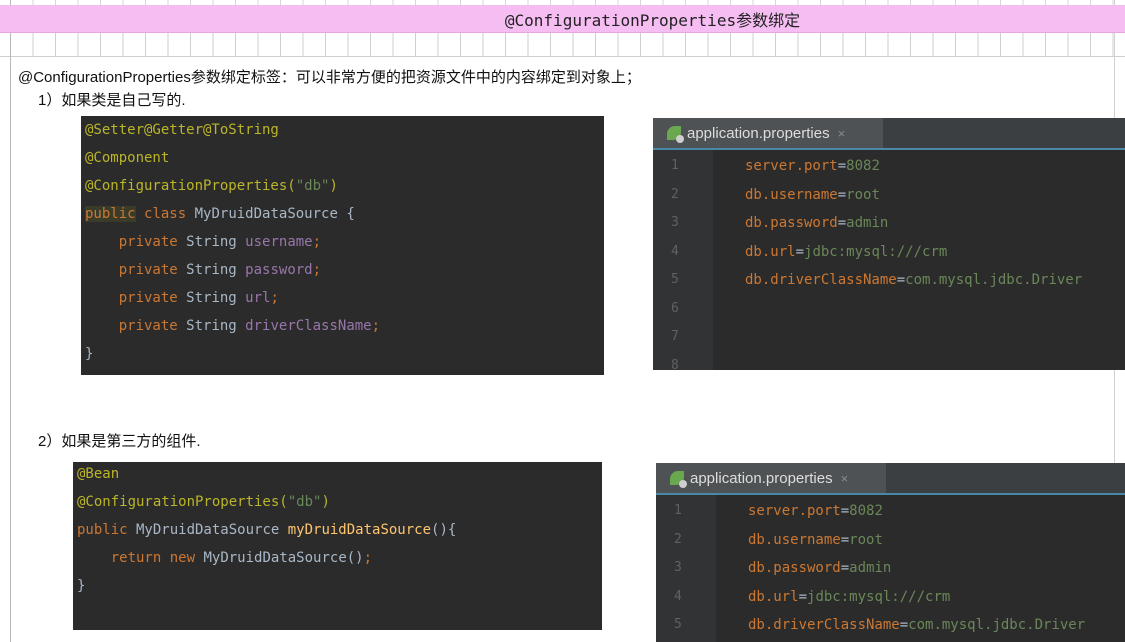 The width and height of the screenshot is (1125, 642). What do you see at coordinates (562, 43) in the screenshot?
I see `grid-header-row` at bounding box center [562, 43].